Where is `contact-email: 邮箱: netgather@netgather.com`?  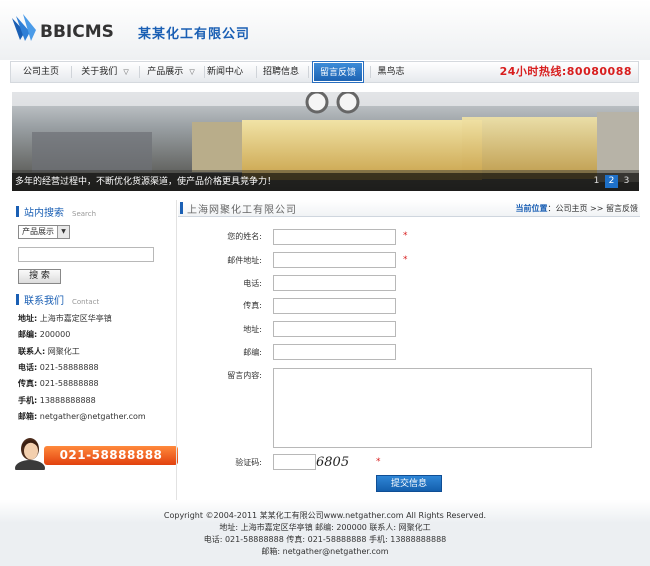
contact-email: 邮箱: netgather@netgather.com is located at coordinates (82, 416).